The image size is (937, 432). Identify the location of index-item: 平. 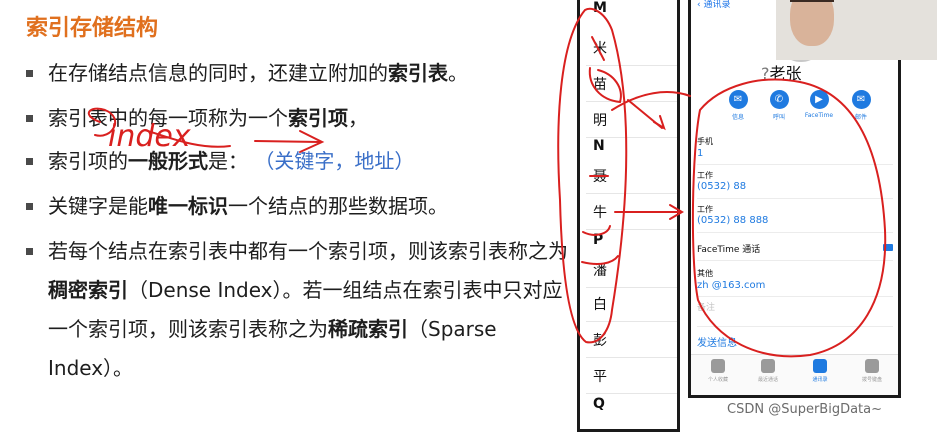
(628, 380).